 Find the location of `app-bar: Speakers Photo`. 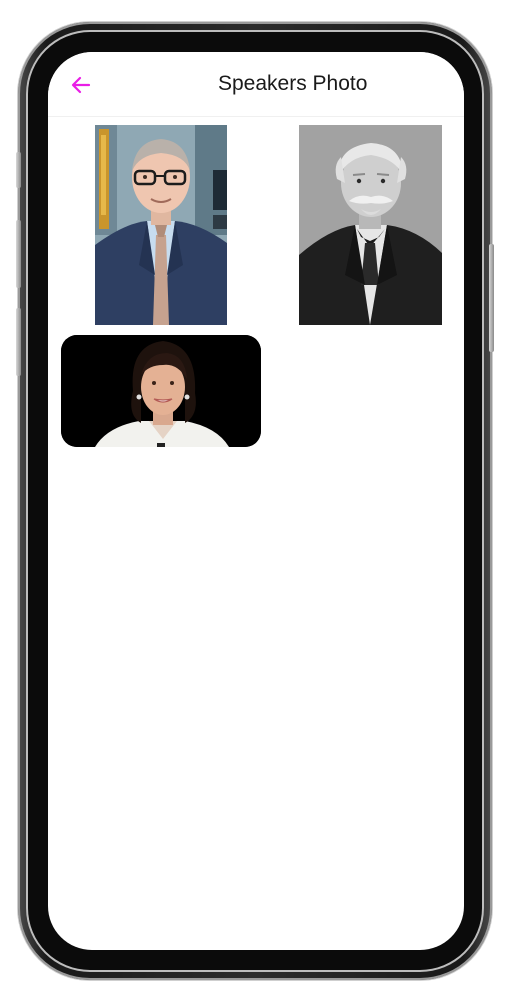

app-bar: Speakers Photo is located at coordinates (256, 84).